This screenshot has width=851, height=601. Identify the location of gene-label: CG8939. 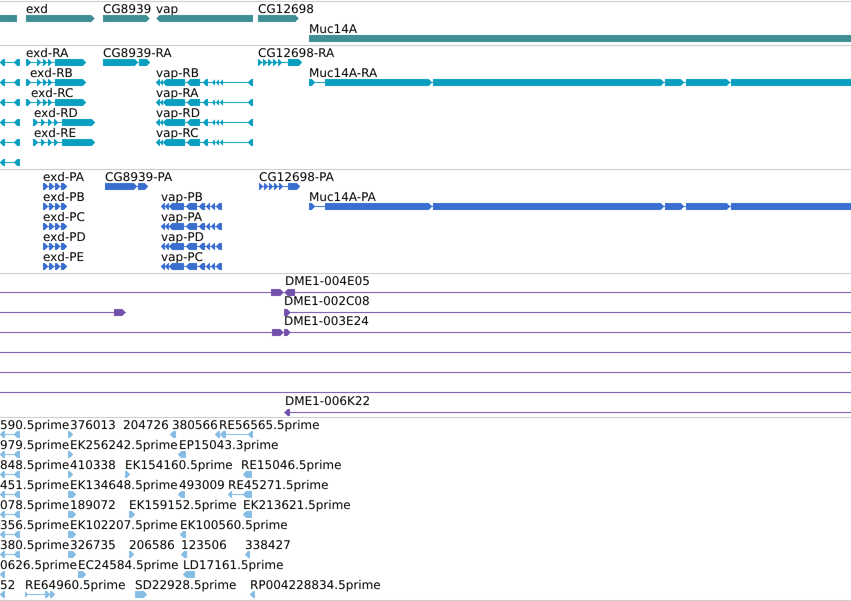
(127, 9).